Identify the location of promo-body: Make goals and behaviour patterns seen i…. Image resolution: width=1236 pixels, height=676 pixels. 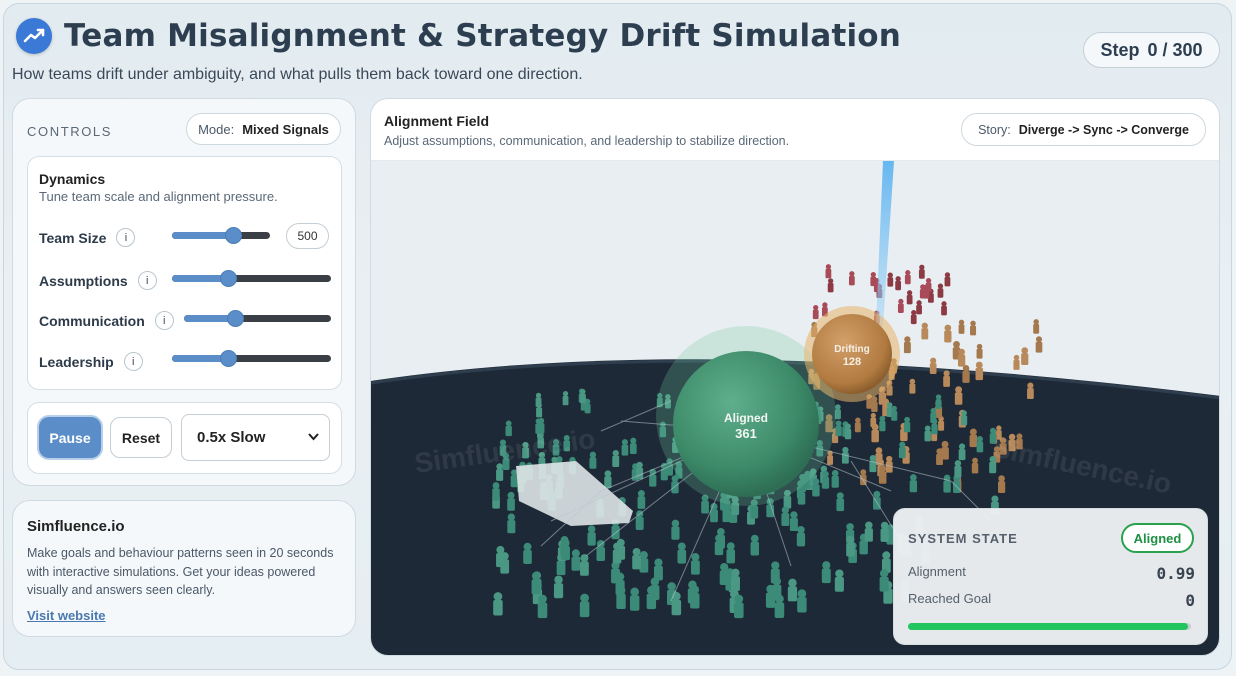
(180, 571).